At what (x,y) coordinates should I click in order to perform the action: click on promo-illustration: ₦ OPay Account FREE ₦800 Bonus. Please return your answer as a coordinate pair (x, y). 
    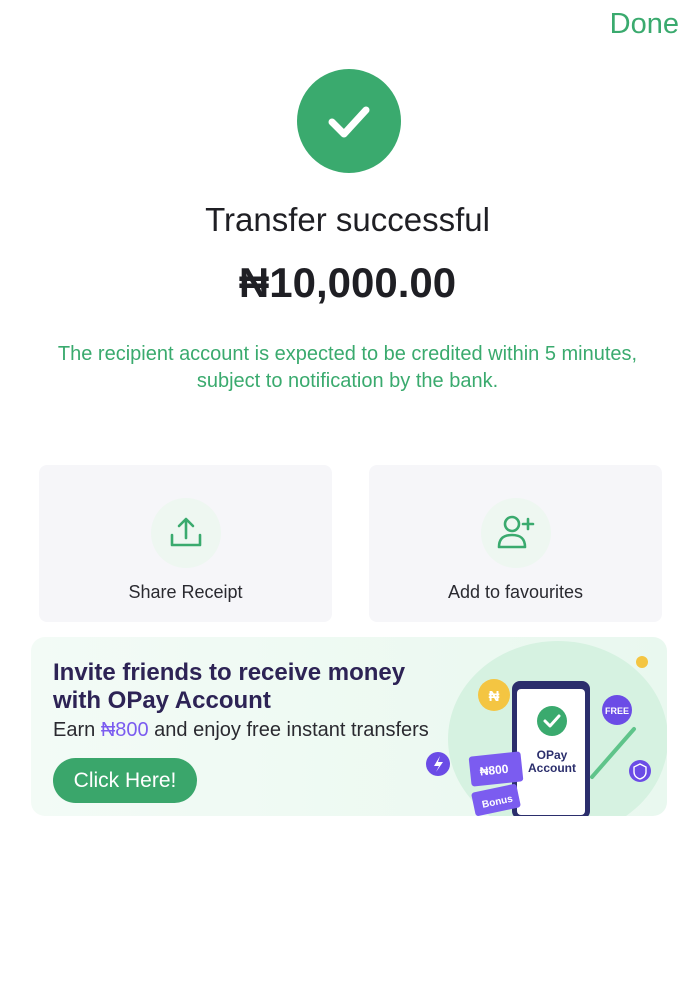
    Looking at the image, I should click on (546, 728).